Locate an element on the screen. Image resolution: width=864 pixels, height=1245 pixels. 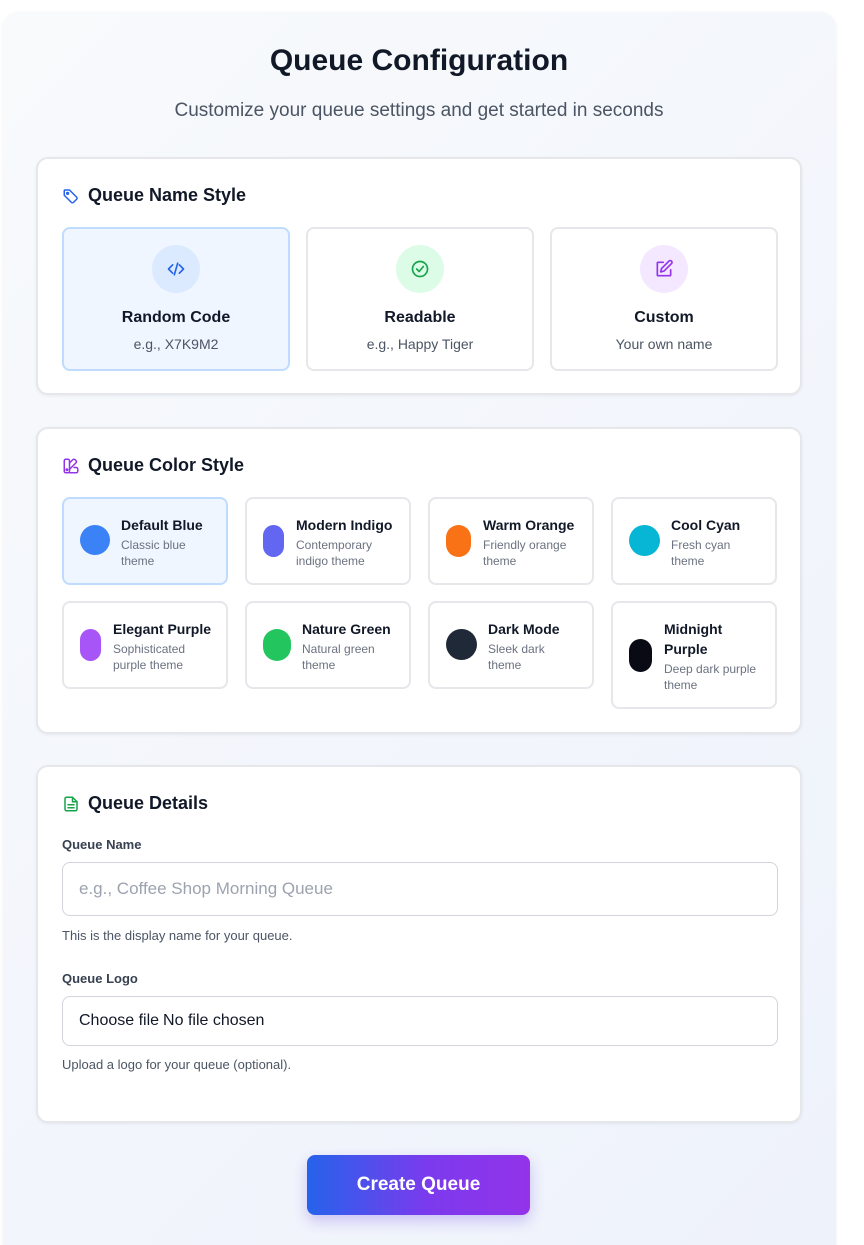
document-icon is located at coordinates (71, 804).